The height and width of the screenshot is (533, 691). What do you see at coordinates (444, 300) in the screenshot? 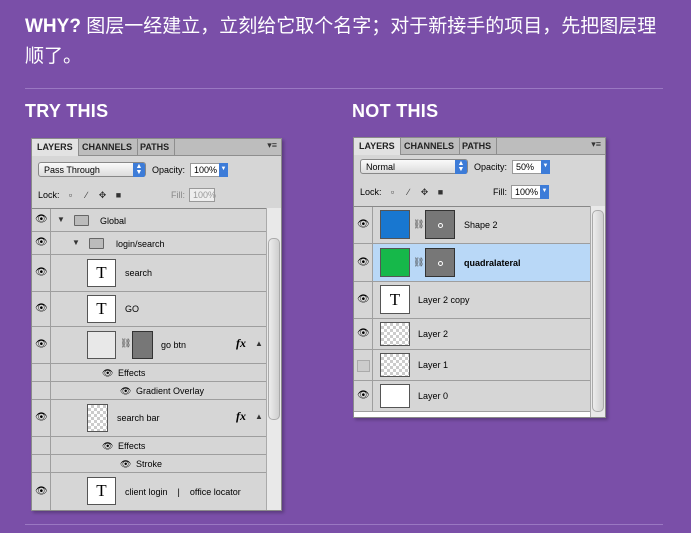
I see `layer-name: Layer 2 copy` at bounding box center [444, 300].